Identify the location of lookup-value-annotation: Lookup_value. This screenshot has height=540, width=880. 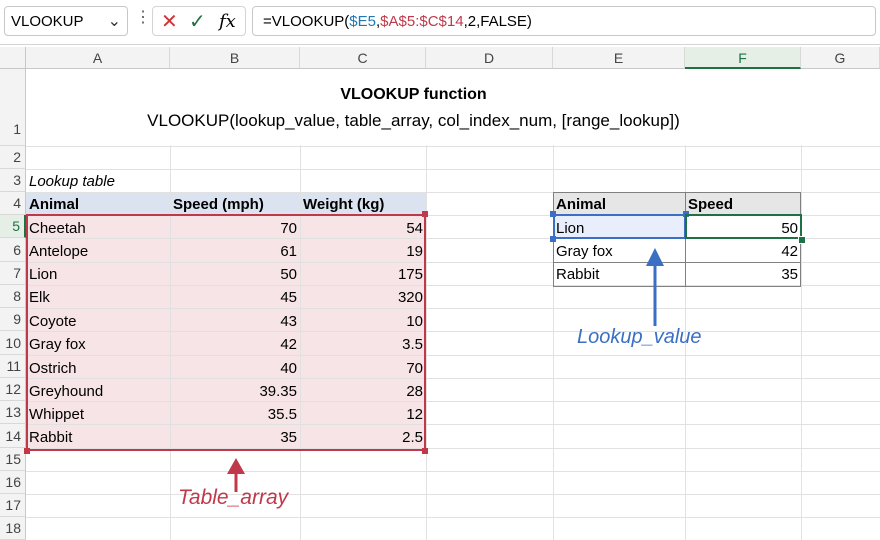
(639, 337).